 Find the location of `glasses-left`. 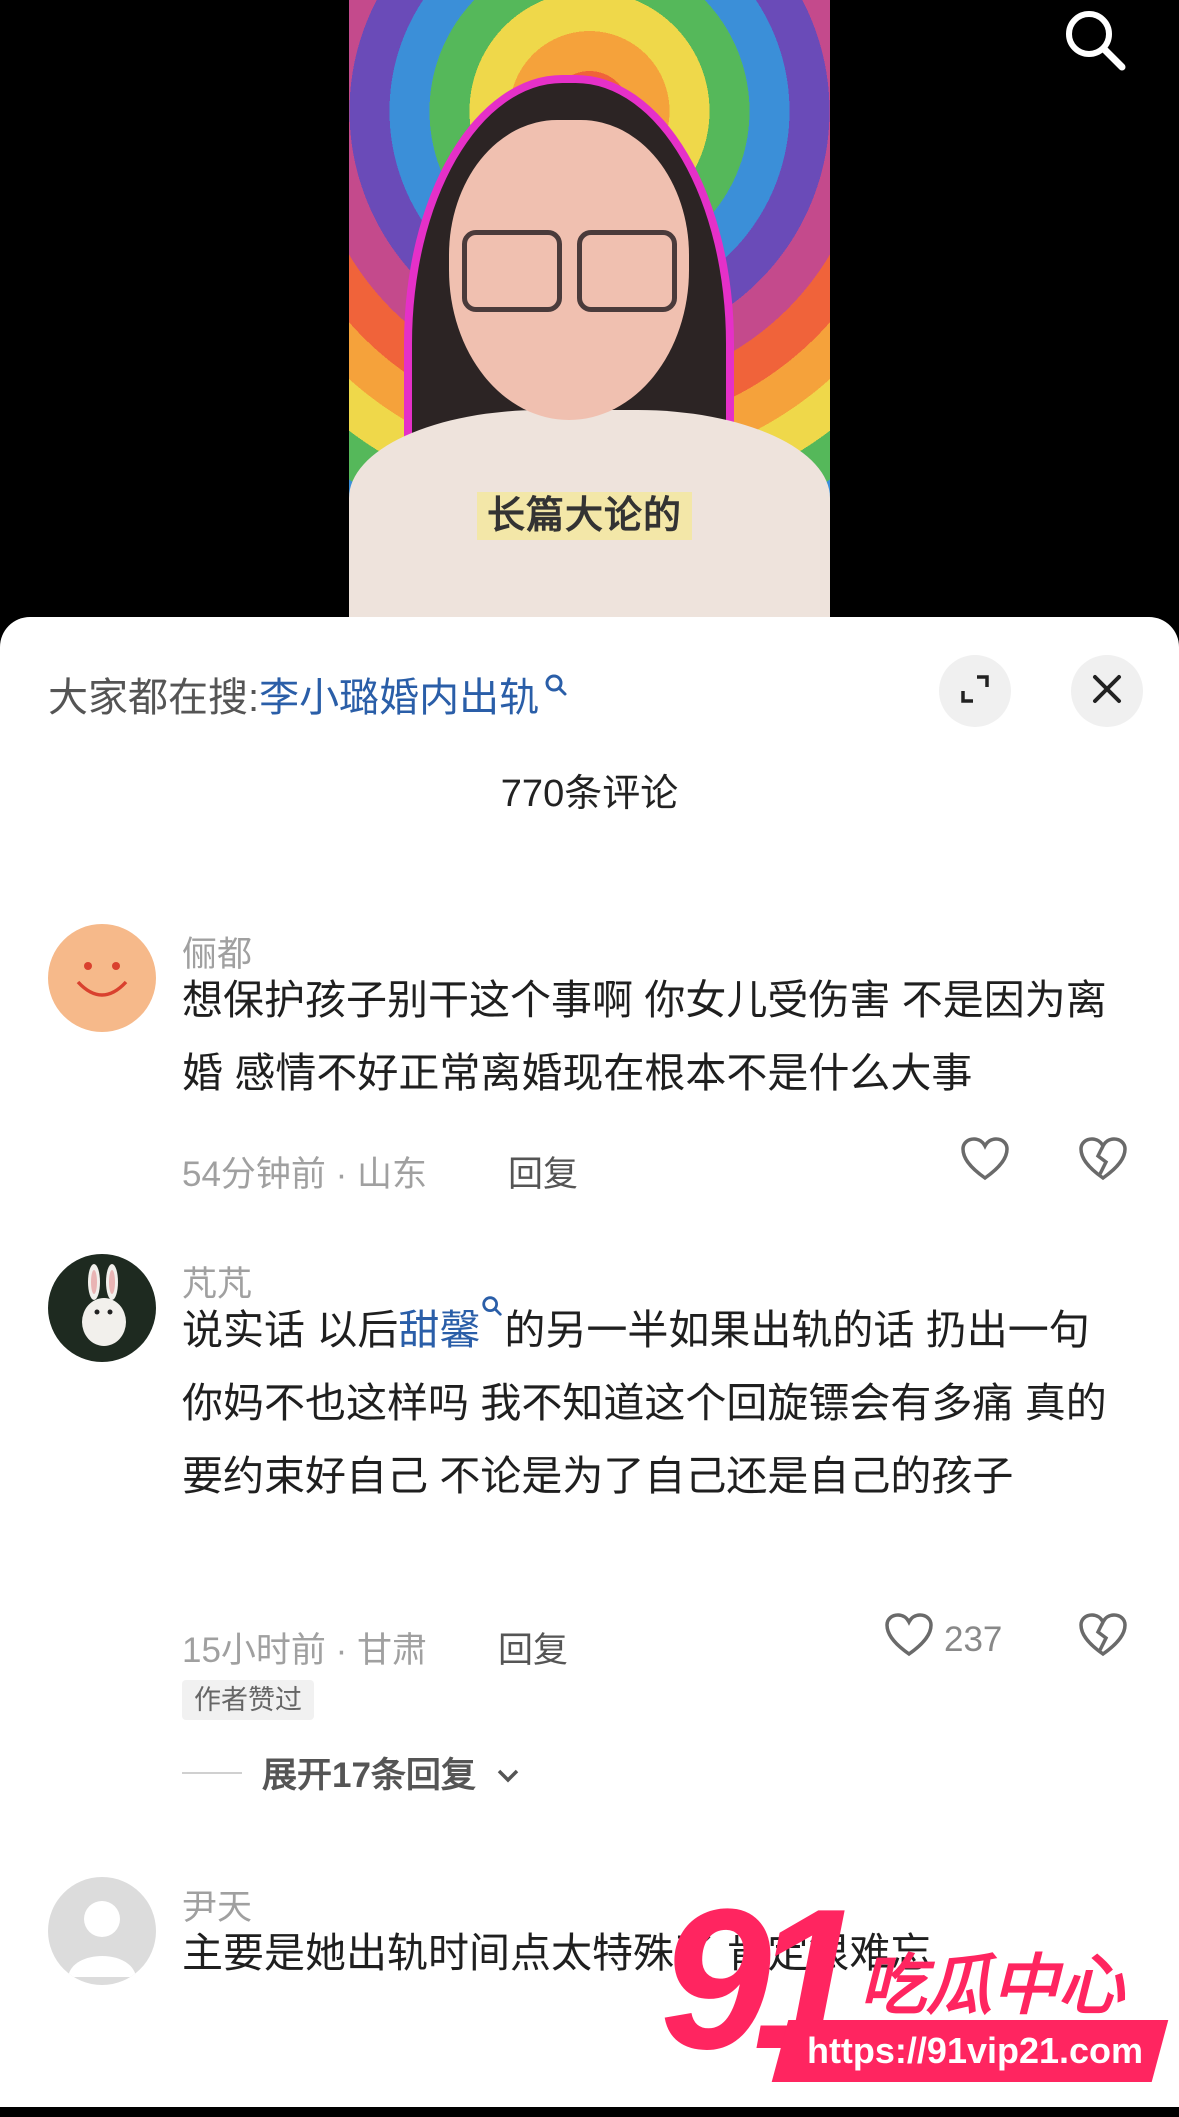

glasses-left is located at coordinates (512, 271).